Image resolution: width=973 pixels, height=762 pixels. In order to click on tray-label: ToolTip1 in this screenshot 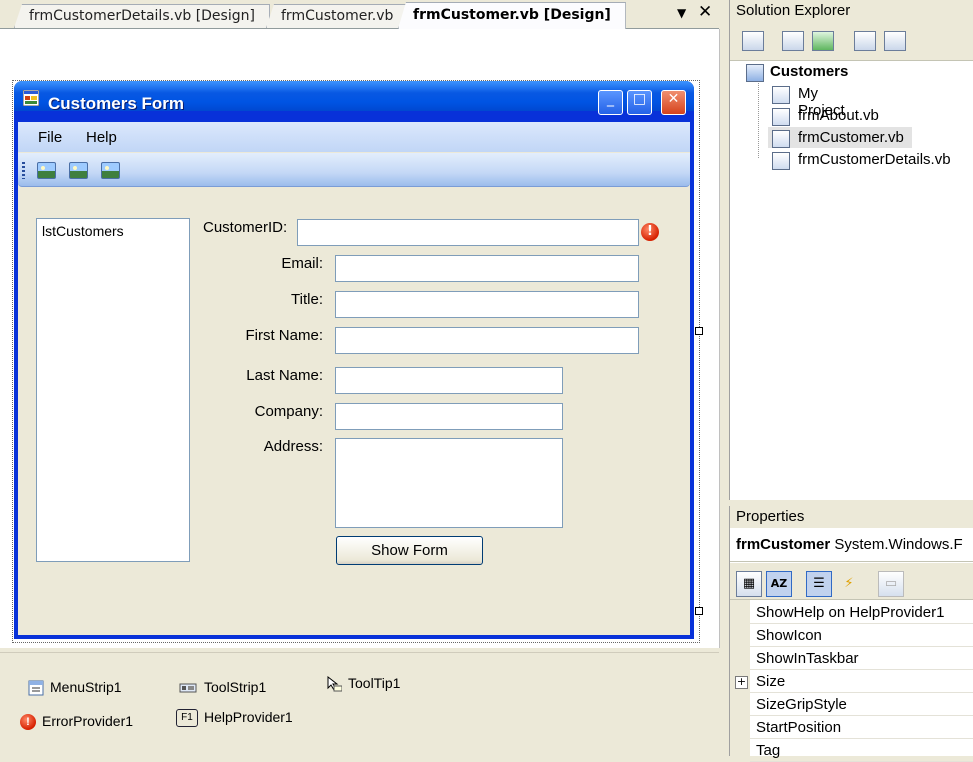, I will do `click(374, 683)`.